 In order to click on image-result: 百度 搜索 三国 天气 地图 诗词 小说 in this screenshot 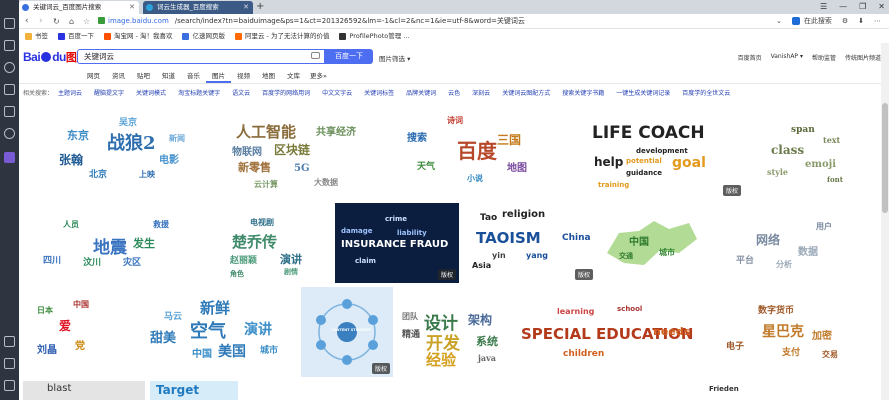, I will do `click(476, 153)`.